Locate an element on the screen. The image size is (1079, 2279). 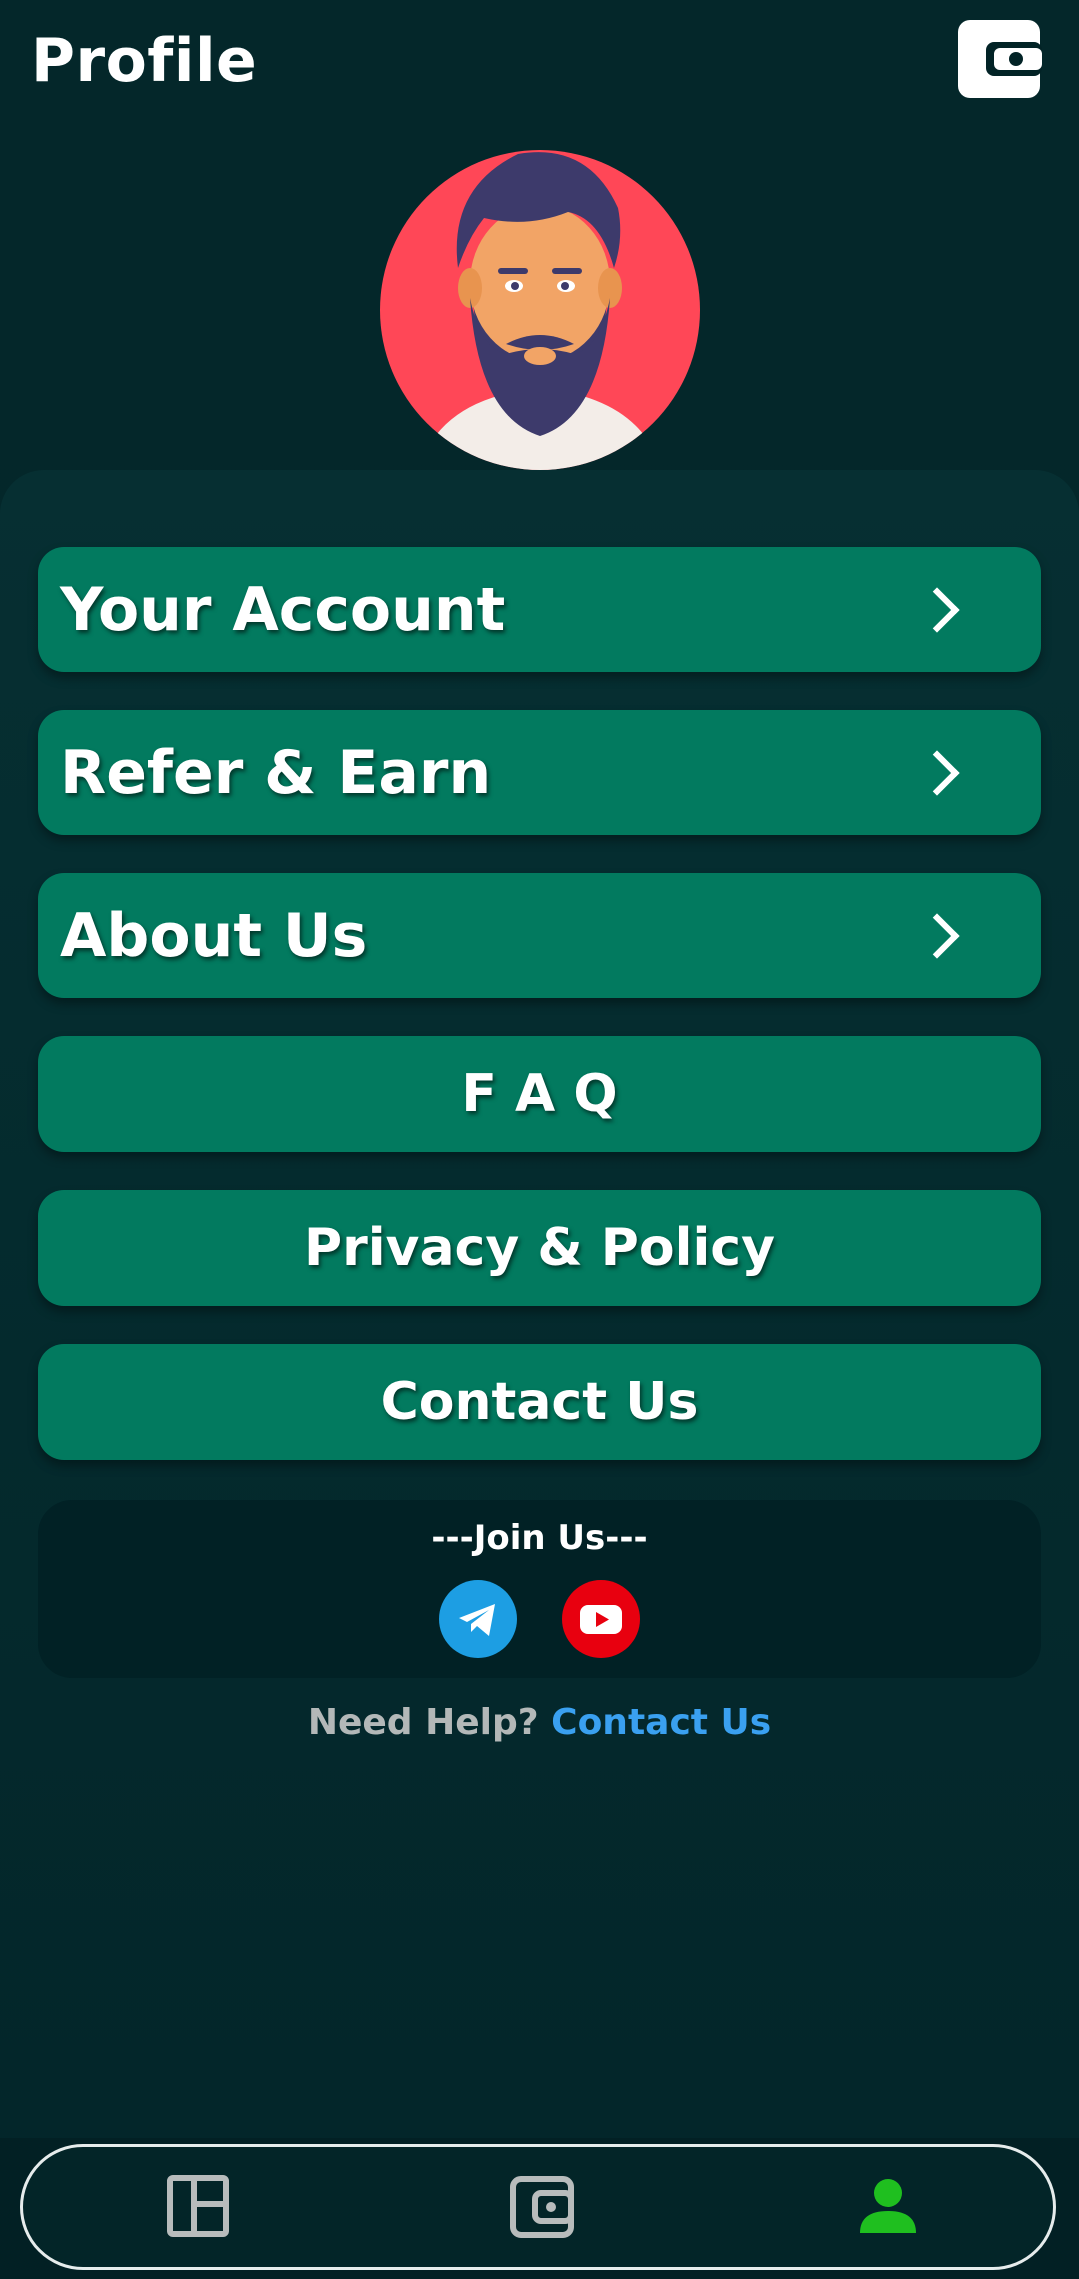
contact-us-button: Contact Us is located at coordinates (539, 1402).